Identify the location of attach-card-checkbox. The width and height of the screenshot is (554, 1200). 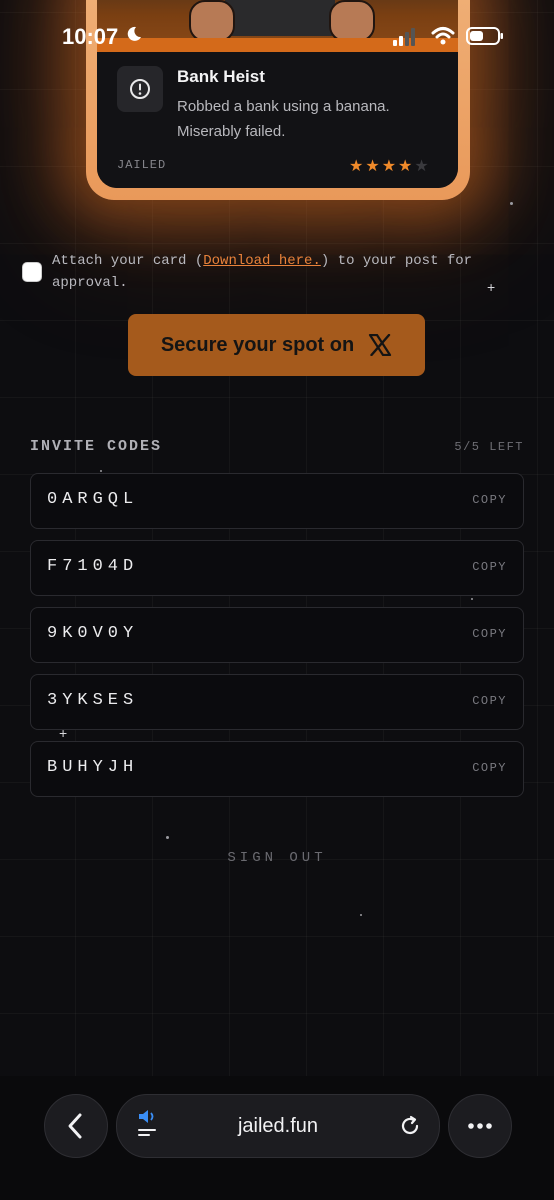
(32, 272).